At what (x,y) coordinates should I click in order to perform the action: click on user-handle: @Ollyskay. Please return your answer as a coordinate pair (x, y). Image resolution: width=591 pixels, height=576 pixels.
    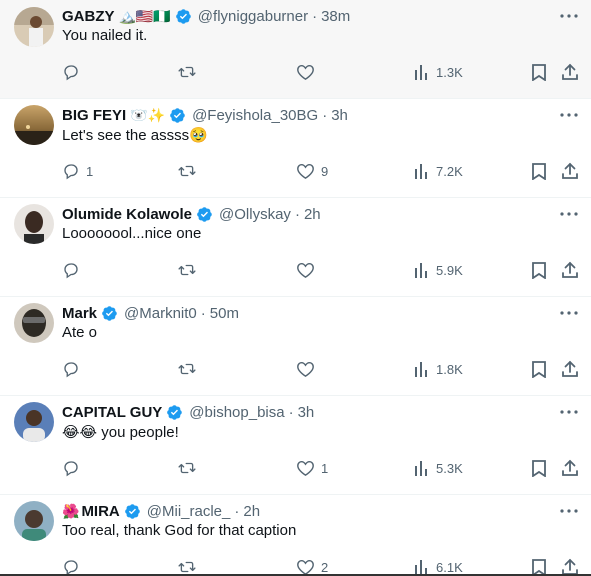
    Looking at the image, I should click on (255, 214).